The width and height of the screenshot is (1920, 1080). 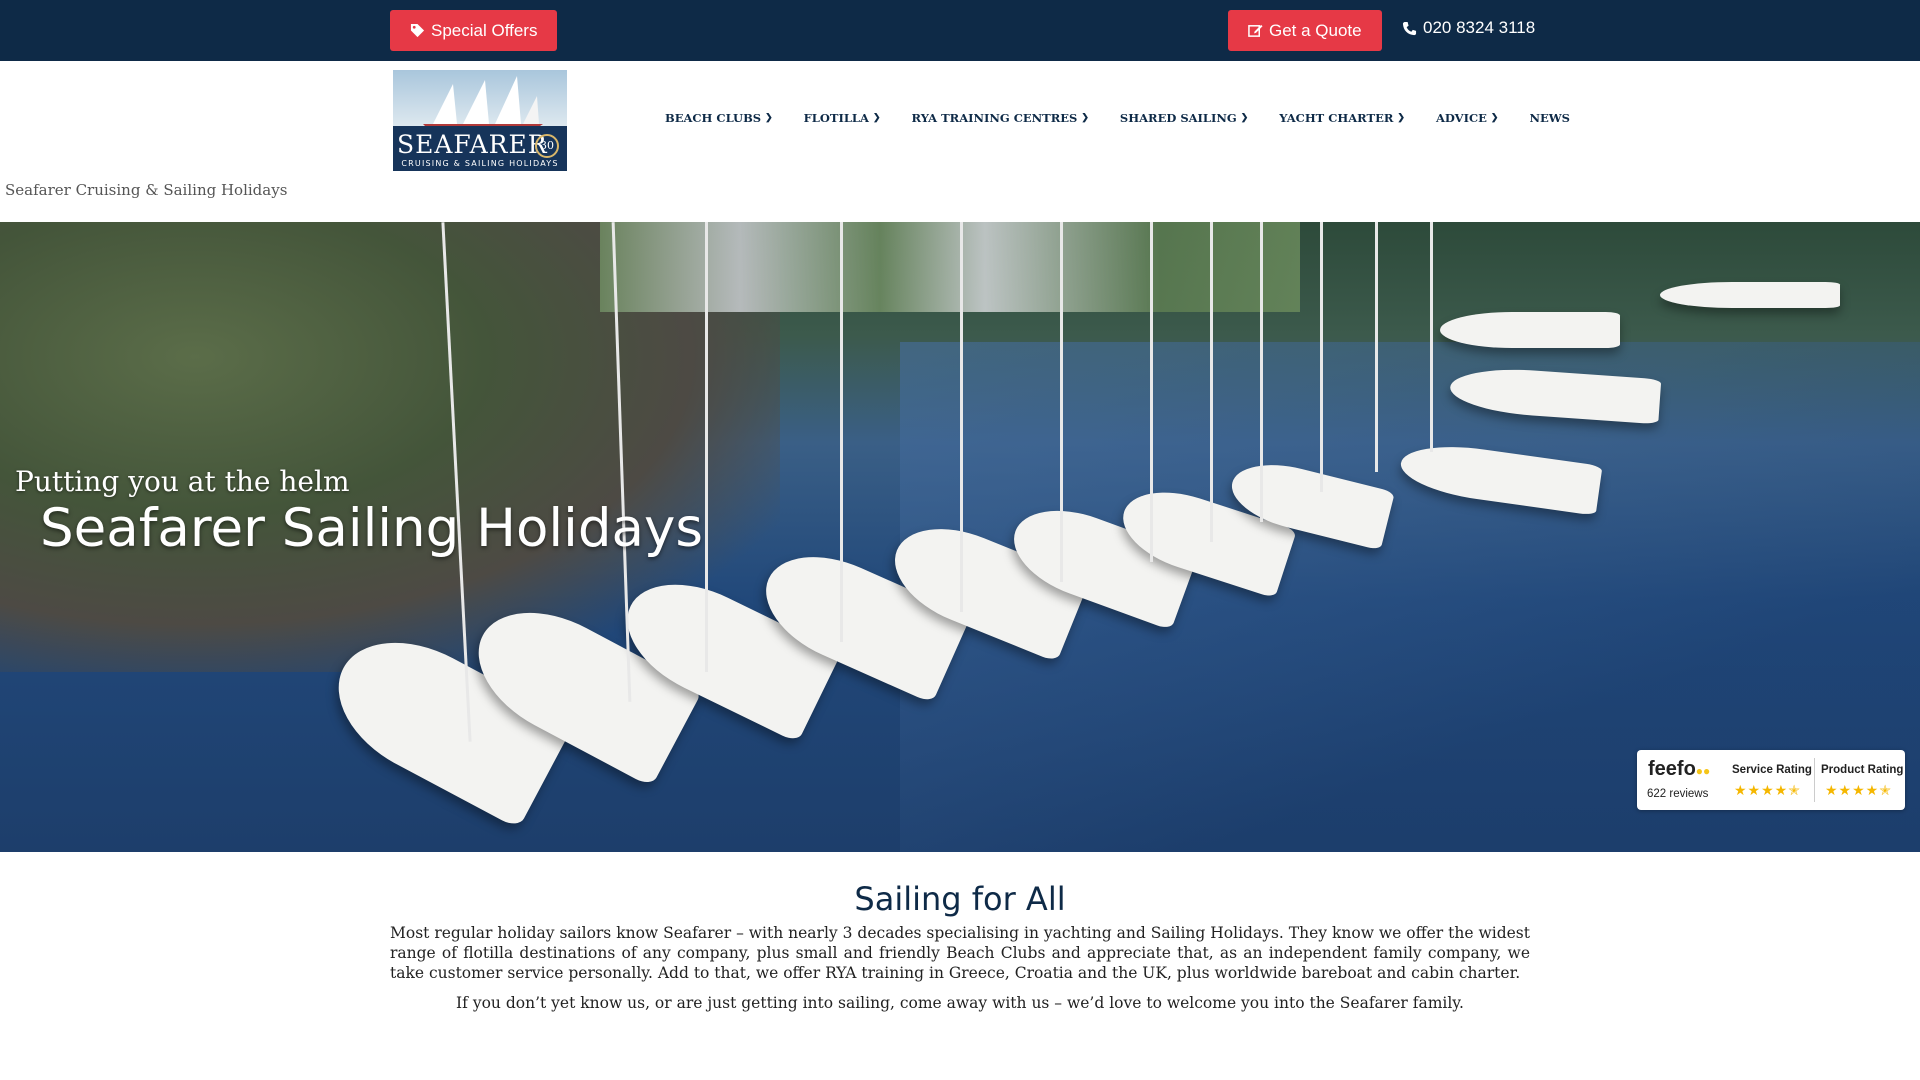 I want to click on logo-subtitle: CRUISING & SAILING HOLIDAYS, so click(x=480, y=163).